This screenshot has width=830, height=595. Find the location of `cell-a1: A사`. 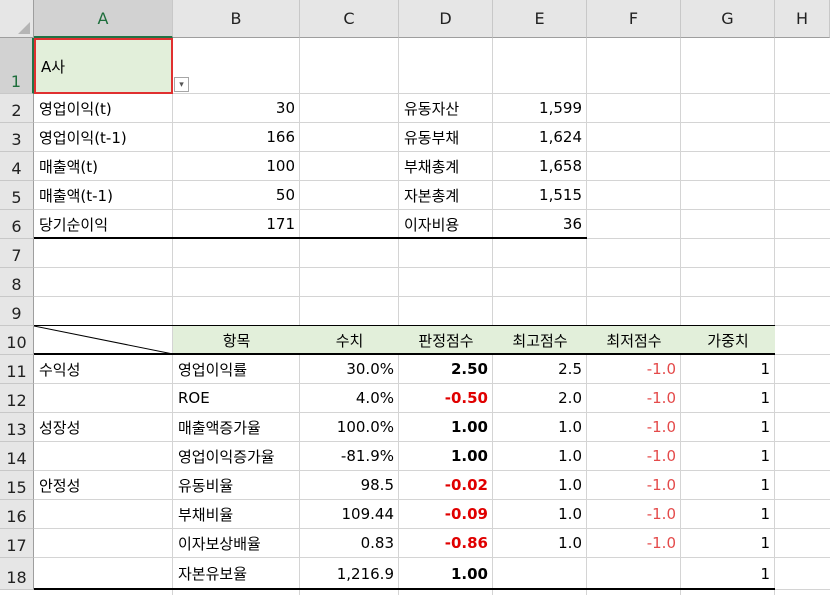

cell-a1: A사 is located at coordinates (103, 66).